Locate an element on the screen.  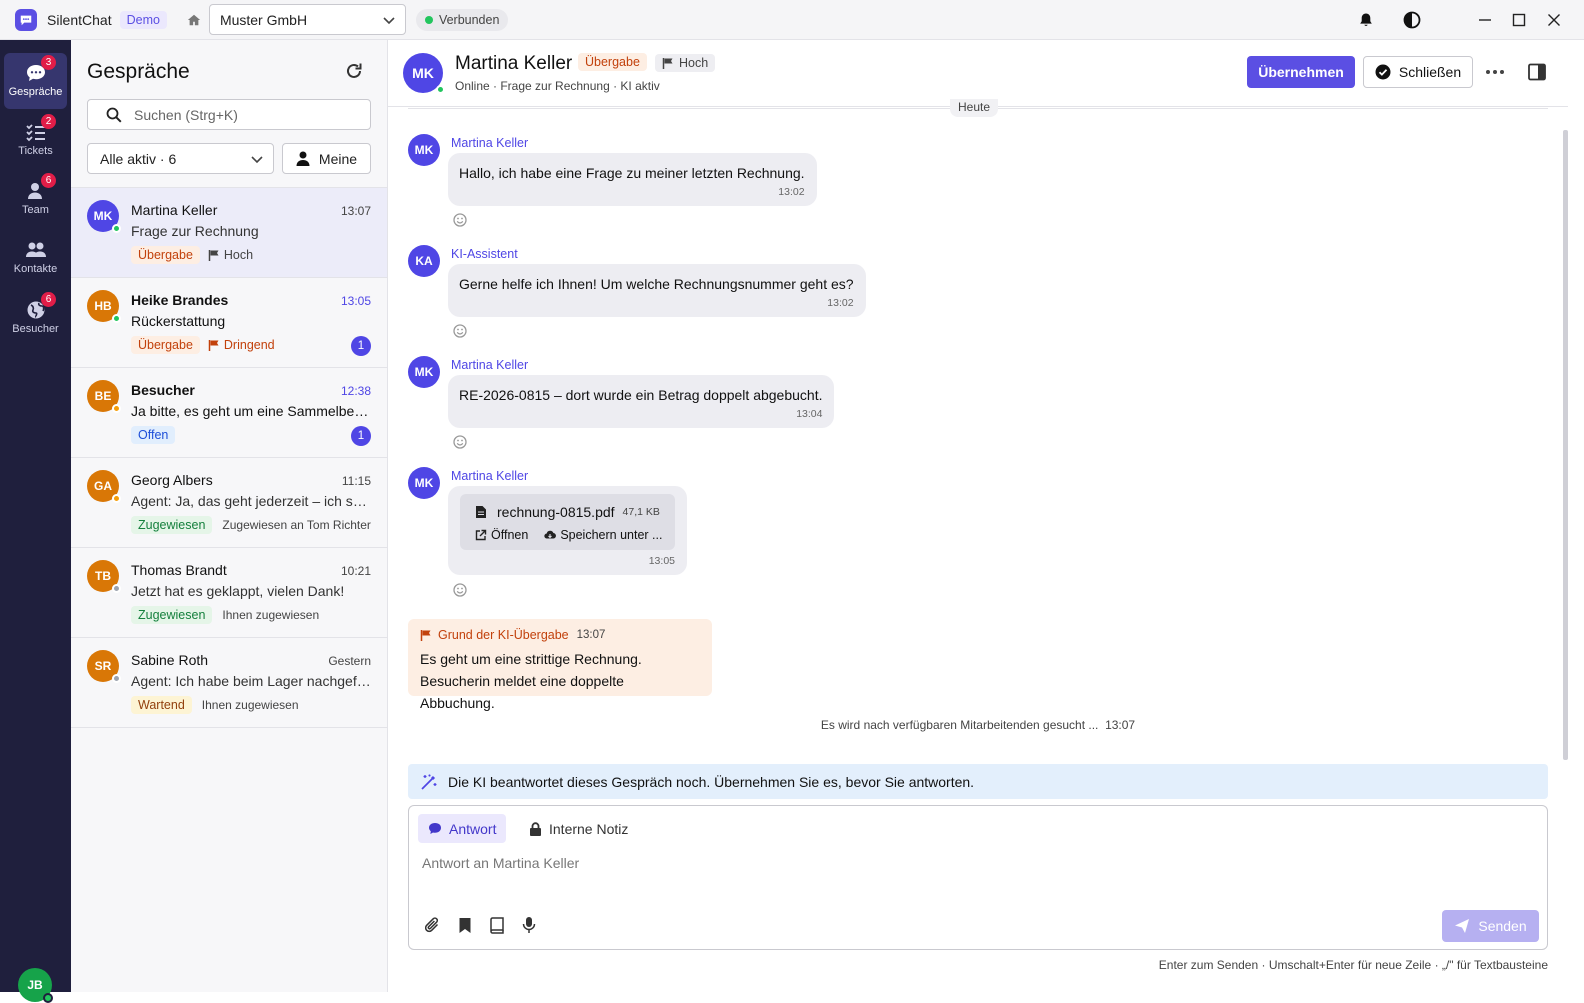
take-over-button: Übernehmen is located at coordinates (1301, 72).